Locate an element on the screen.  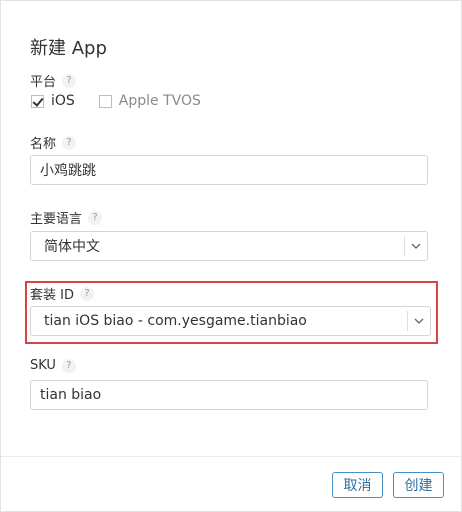
platform-label-row: 平台 ? is located at coordinates (53, 80).